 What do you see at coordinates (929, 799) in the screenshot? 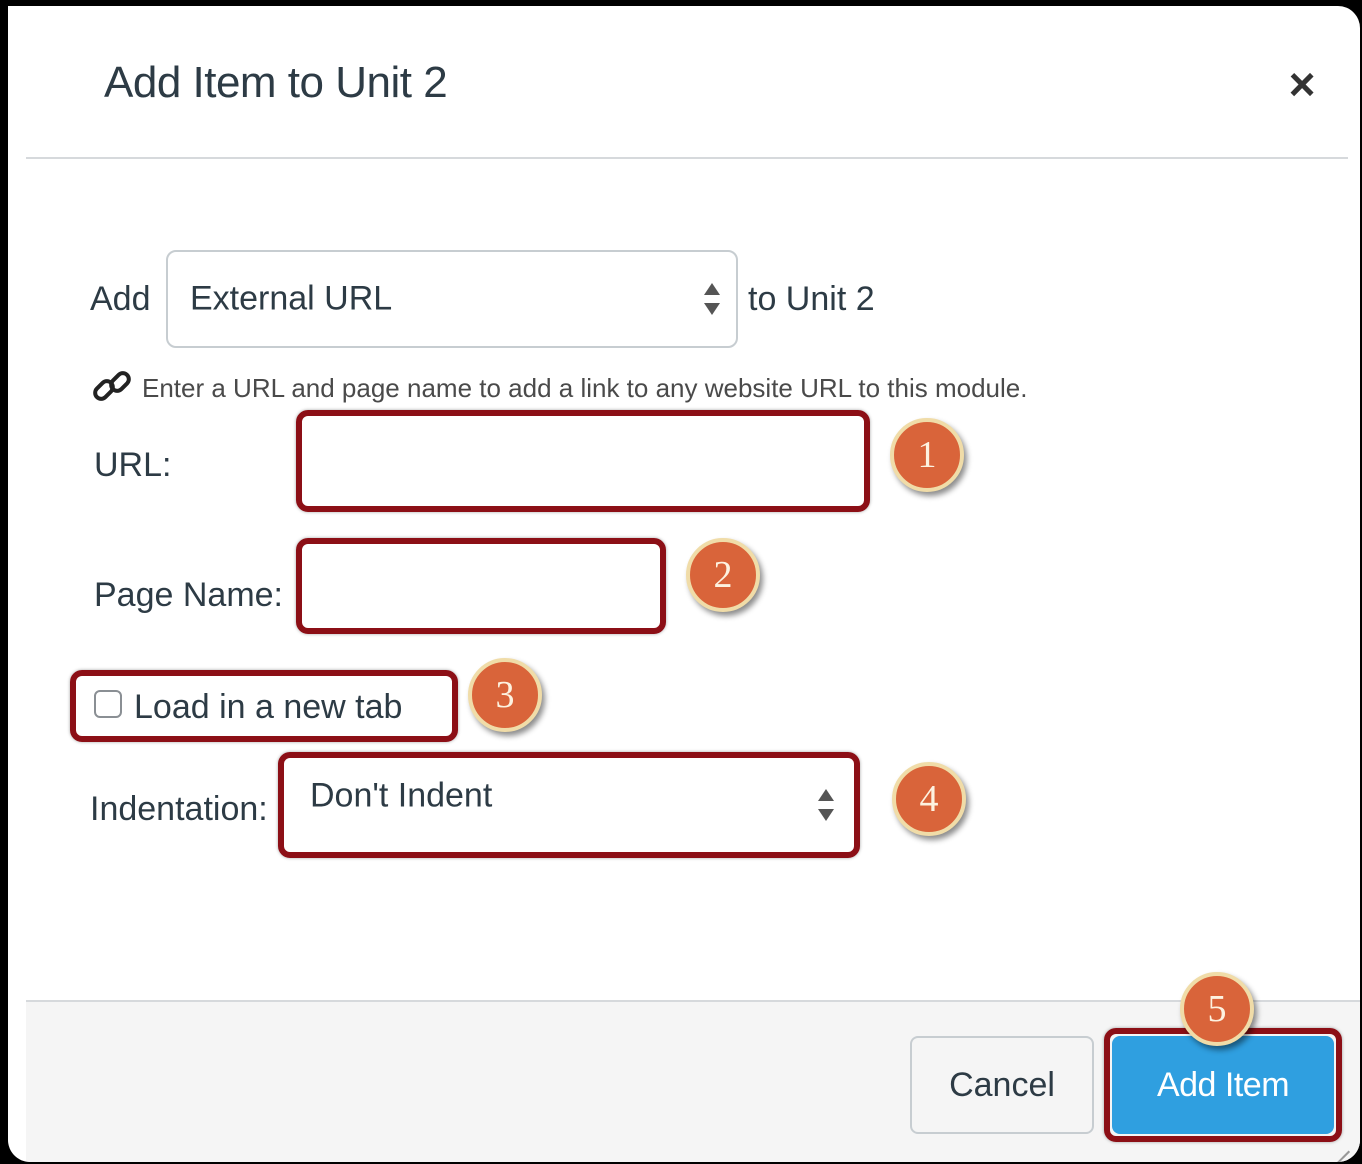
I see `callout-4: 4` at bounding box center [929, 799].